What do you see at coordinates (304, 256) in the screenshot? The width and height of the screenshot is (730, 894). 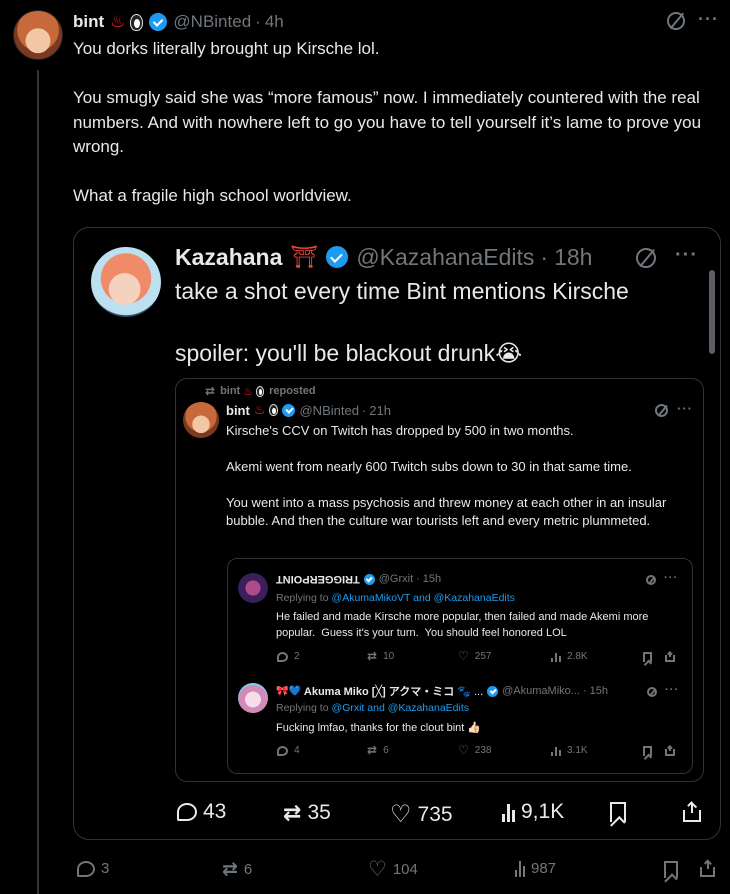 I see `torii-icon: ⛩` at bounding box center [304, 256].